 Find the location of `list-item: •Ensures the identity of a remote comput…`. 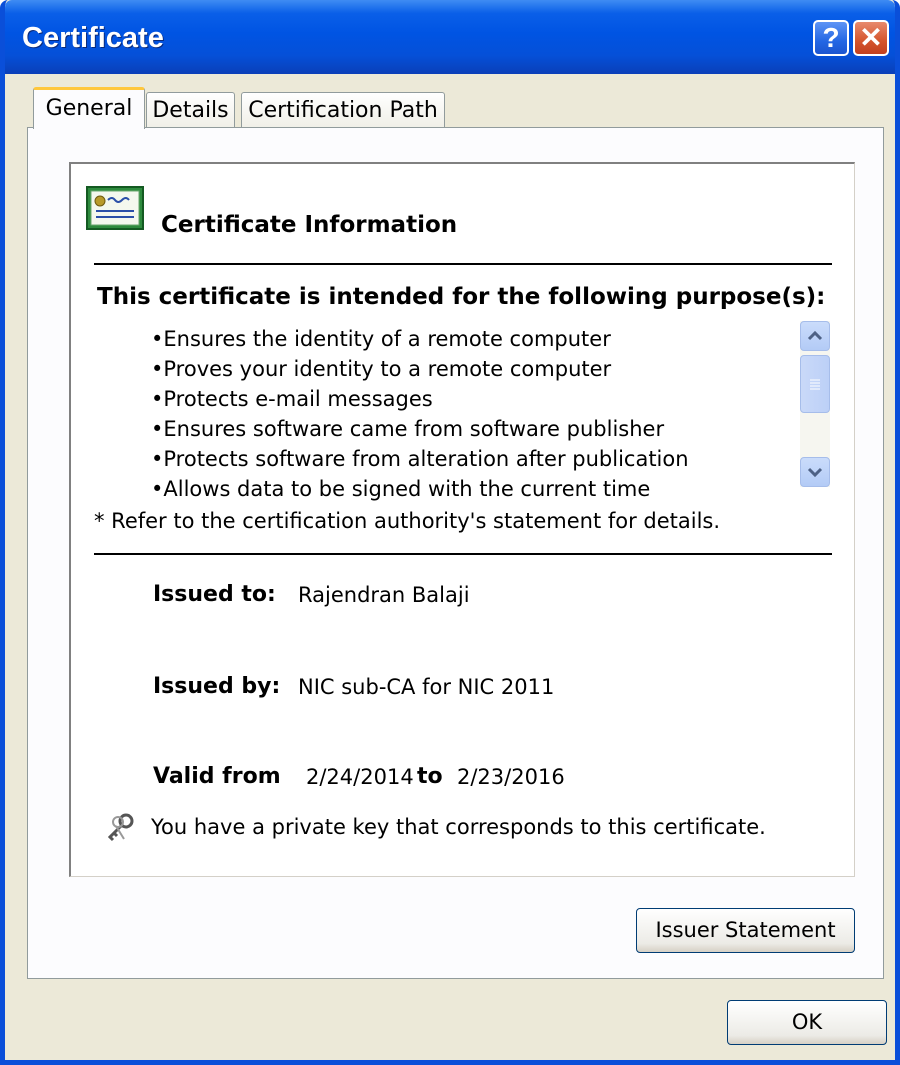

list-item: •Ensures the identity of a remote comput… is located at coordinates (381, 339).